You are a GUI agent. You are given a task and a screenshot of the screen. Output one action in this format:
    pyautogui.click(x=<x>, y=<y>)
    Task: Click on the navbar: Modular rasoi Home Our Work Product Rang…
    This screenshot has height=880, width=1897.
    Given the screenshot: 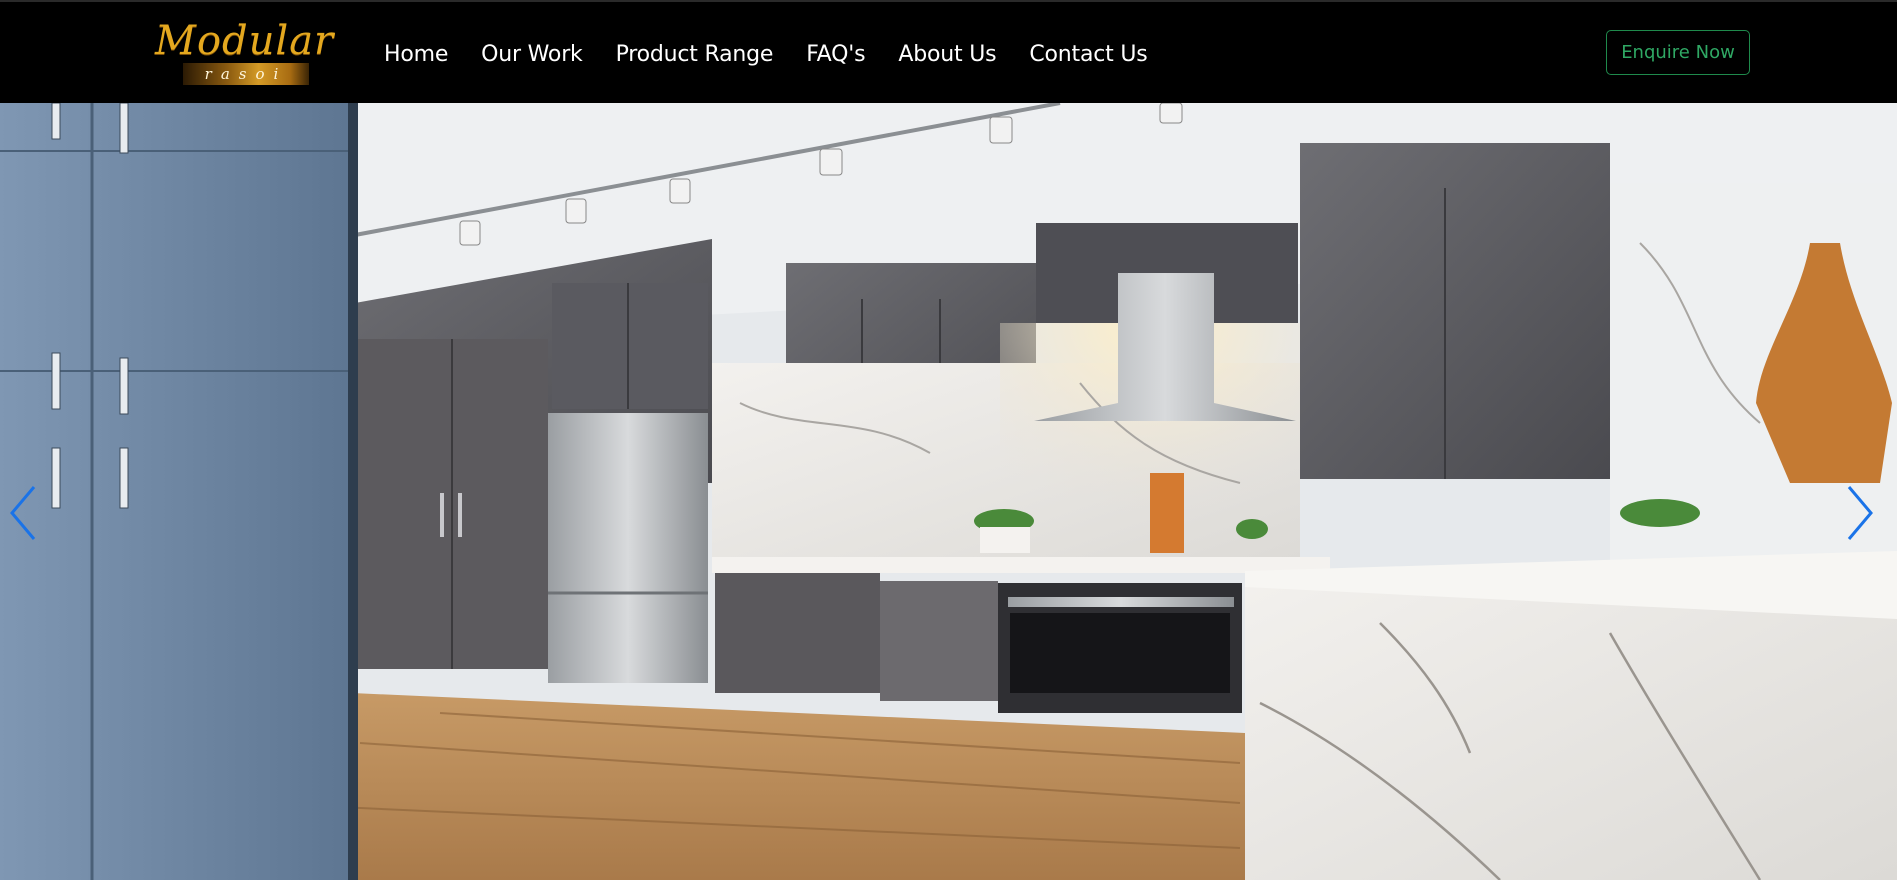 What is the action you would take?
    pyautogui.click(x=948, y=51)
    